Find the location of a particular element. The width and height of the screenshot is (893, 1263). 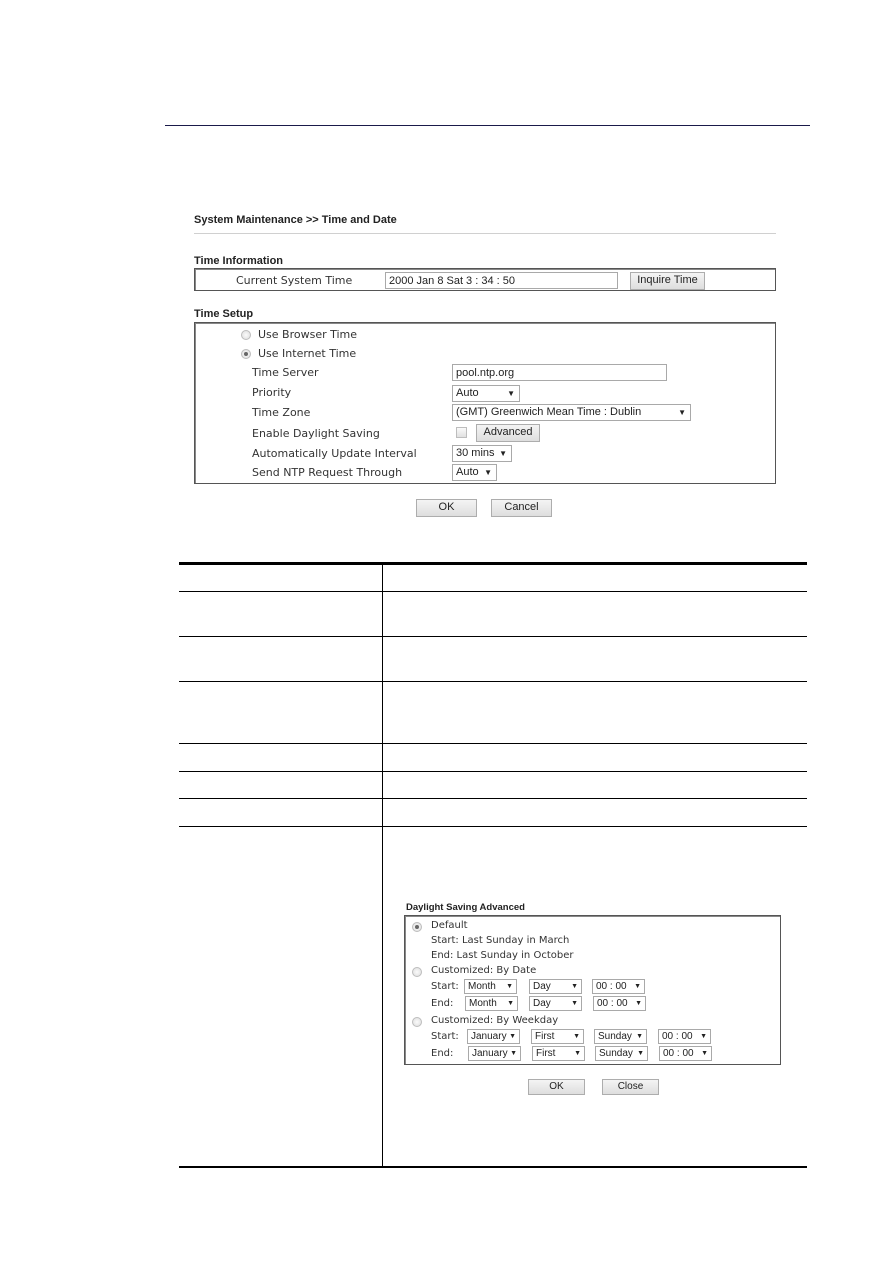

priority-select: Auto ▼ is located at coordinates (486, 393).